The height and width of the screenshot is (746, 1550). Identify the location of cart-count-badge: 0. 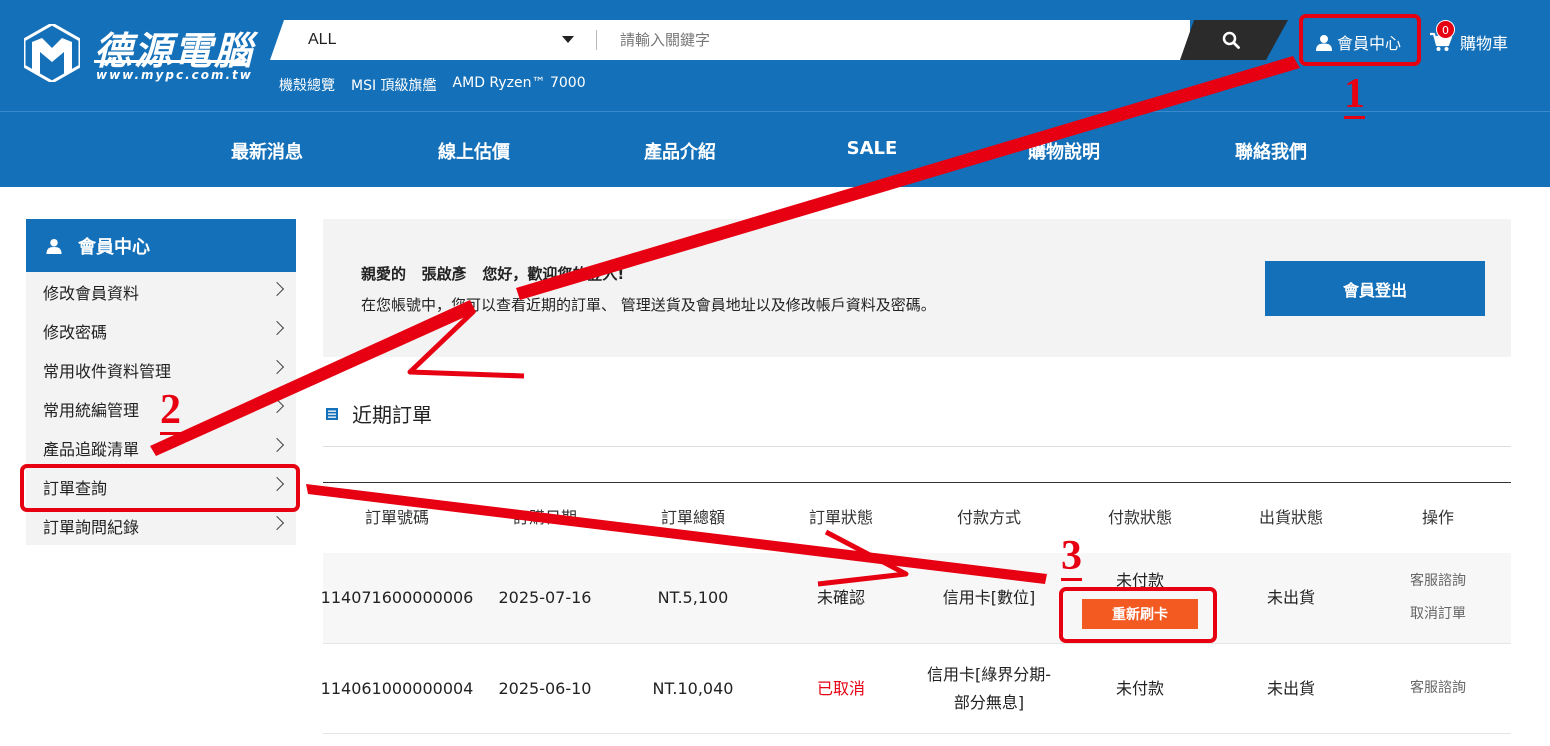
(1445, 29).